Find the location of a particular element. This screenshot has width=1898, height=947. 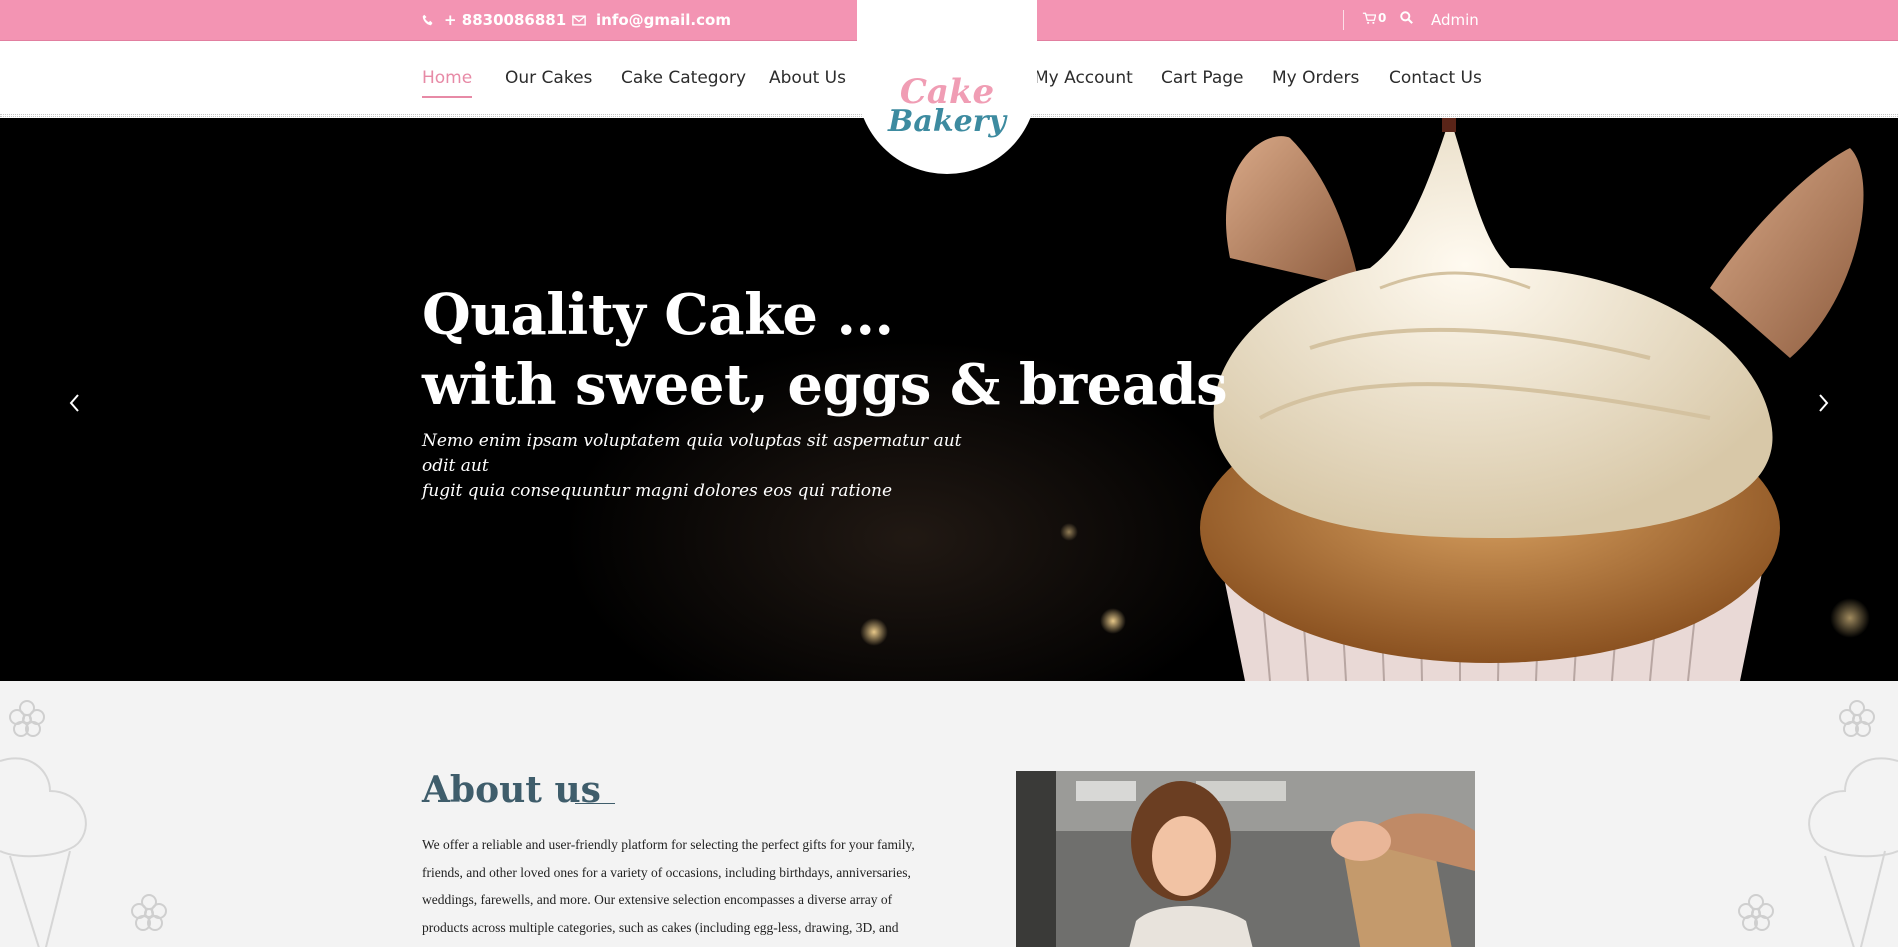

search-icon is located at coordinates (1406, 17).